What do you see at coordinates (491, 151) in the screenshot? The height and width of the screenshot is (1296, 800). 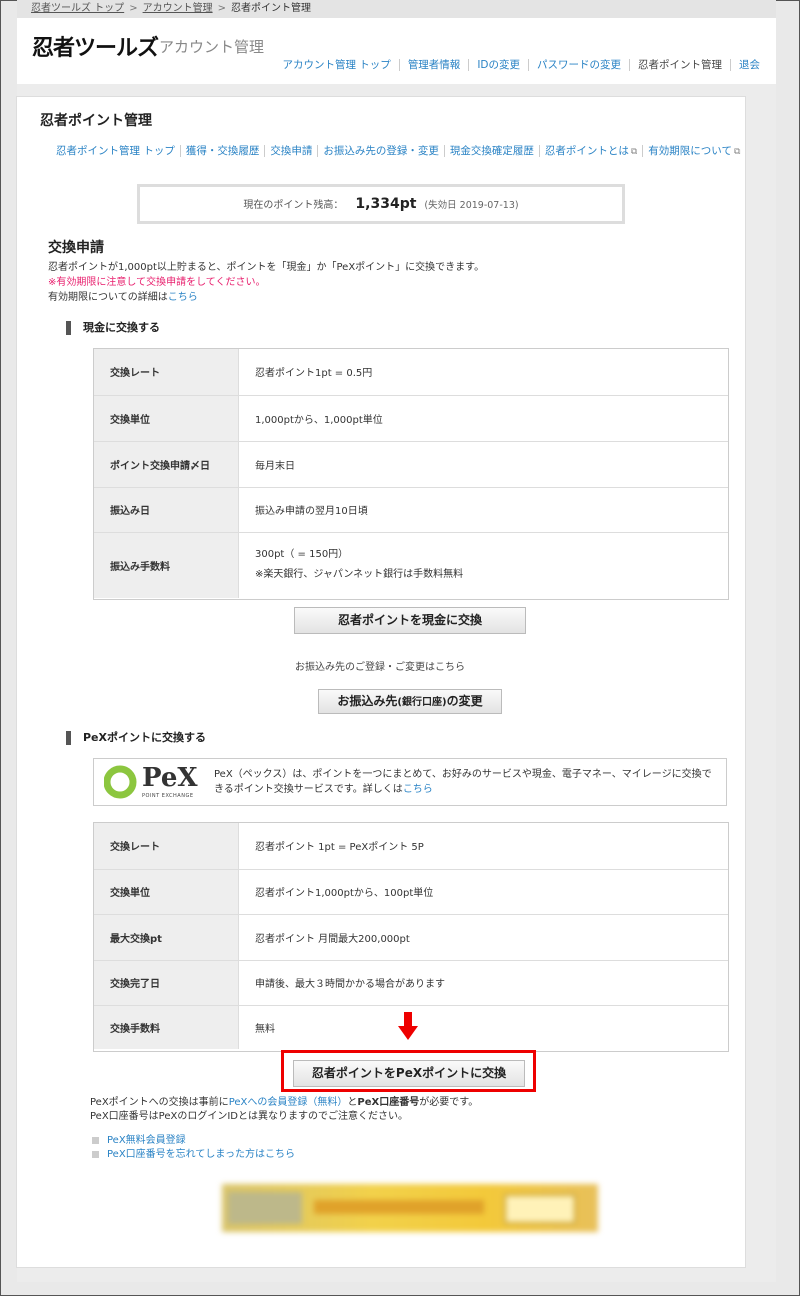 I see `subnav-cash-history: 現金交換確定履歴` at bounding box center [491, 151].